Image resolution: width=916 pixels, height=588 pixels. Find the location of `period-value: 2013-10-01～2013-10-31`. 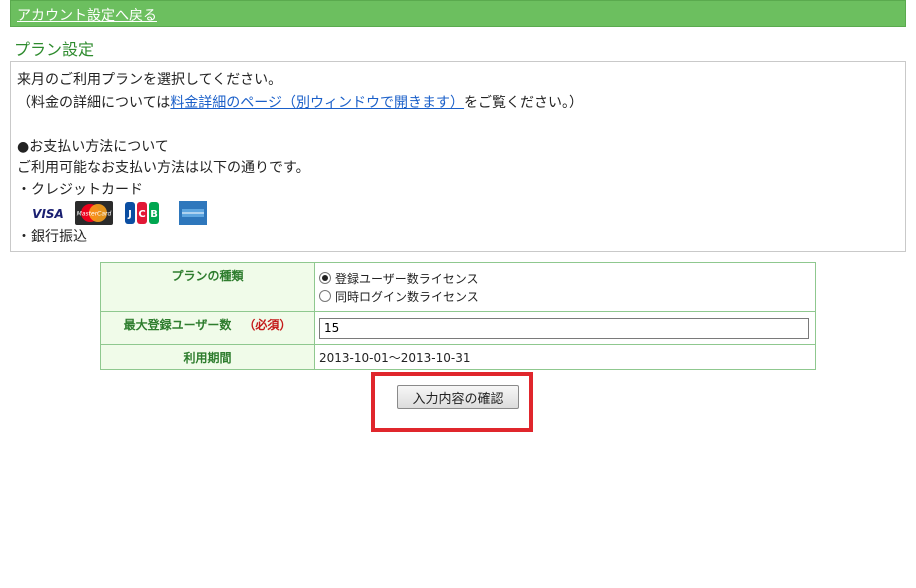

period-value: 2013-10-01～2013-10-31 is located at coordinates (565, 357).